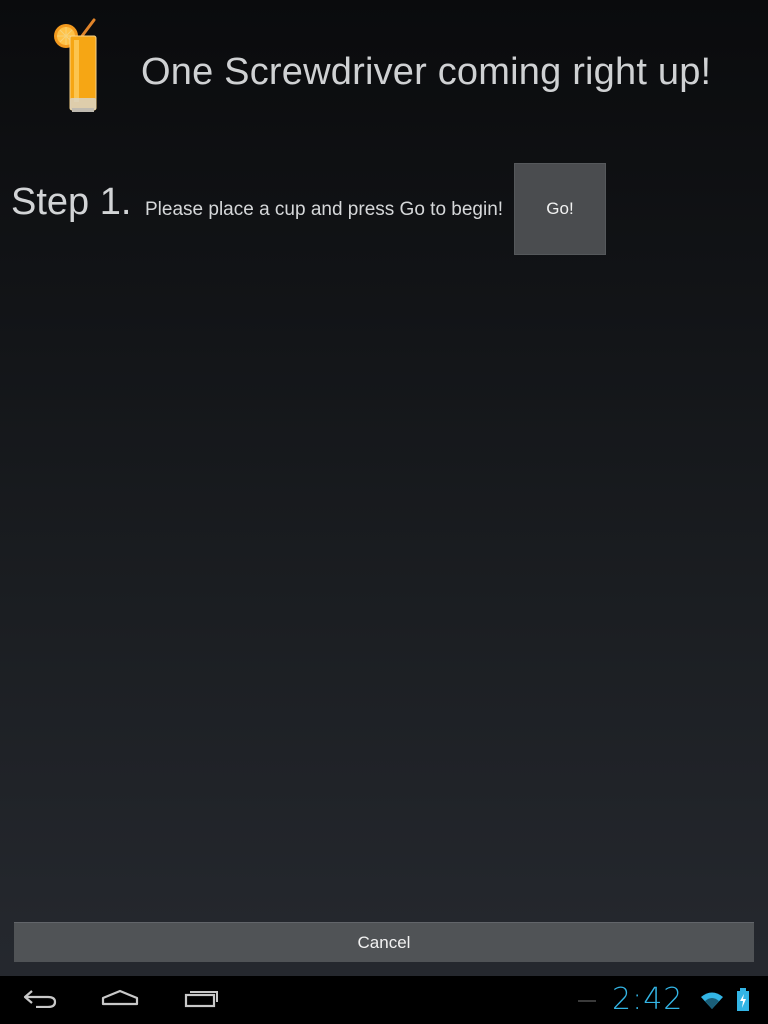 This screenshot has height=1024, width=768. I want to click on go-button: Go!, so click(560, 209).